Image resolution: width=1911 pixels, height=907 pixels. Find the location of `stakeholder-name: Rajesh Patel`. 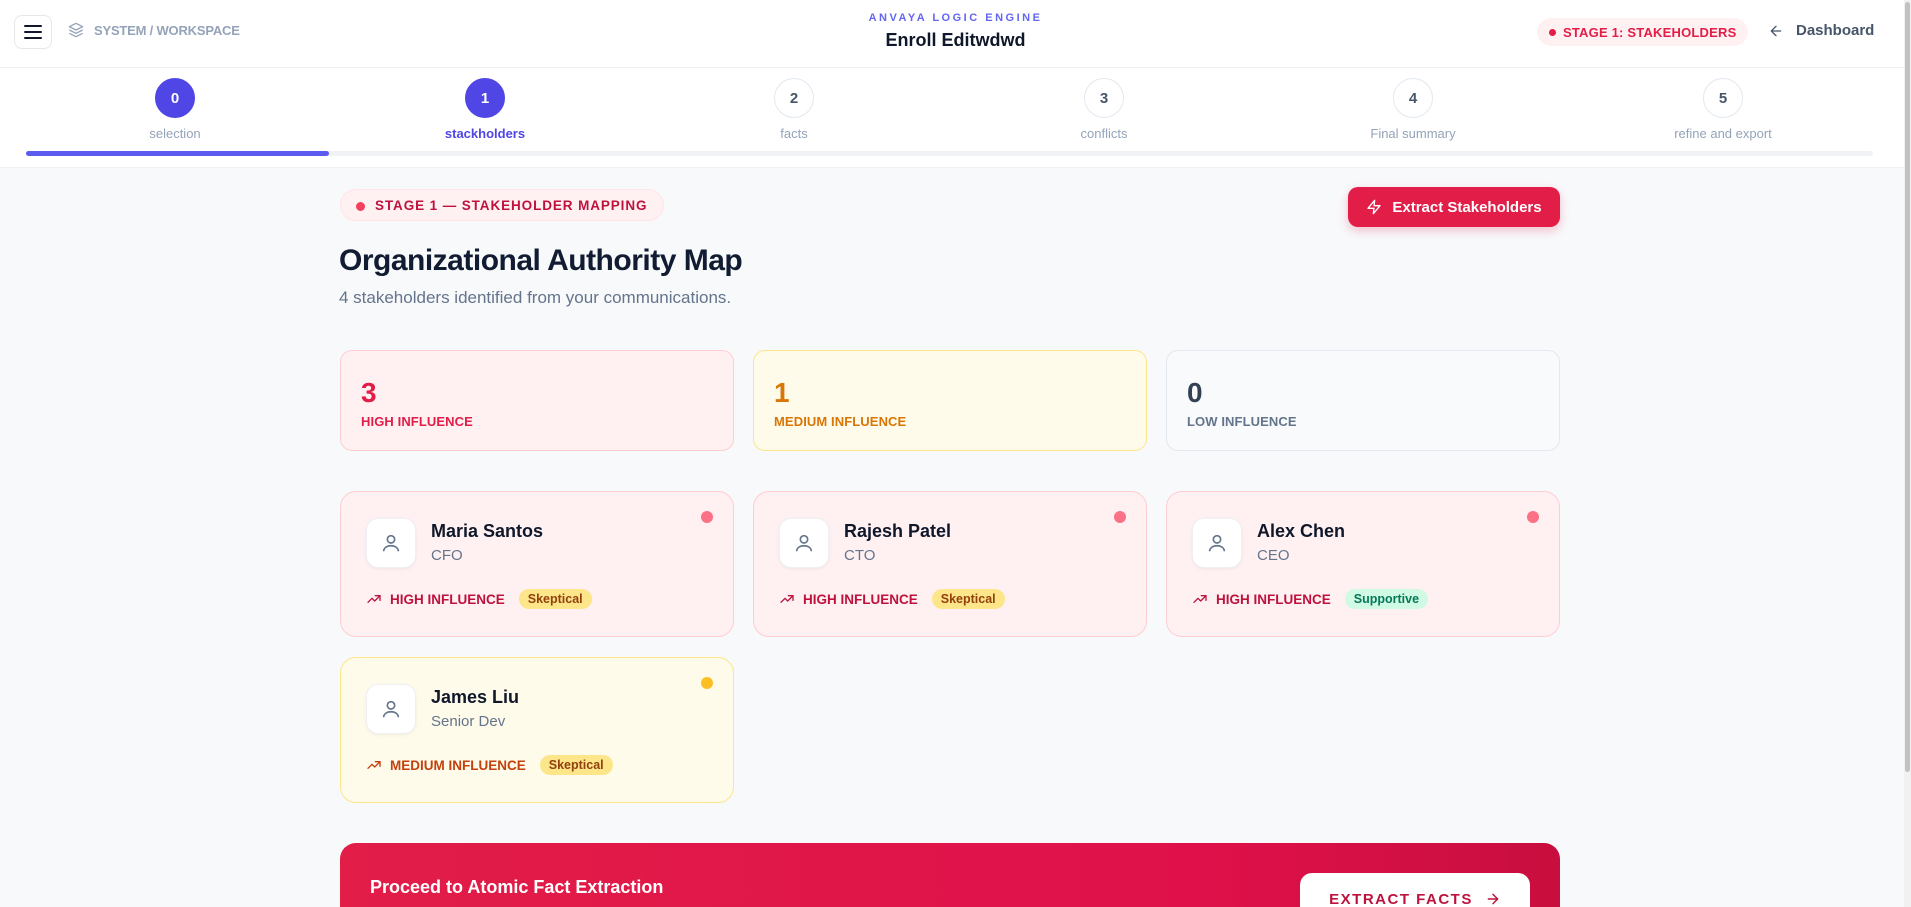

stakeholder-name: Rajesh Patel is located at coordinates (898, 531).